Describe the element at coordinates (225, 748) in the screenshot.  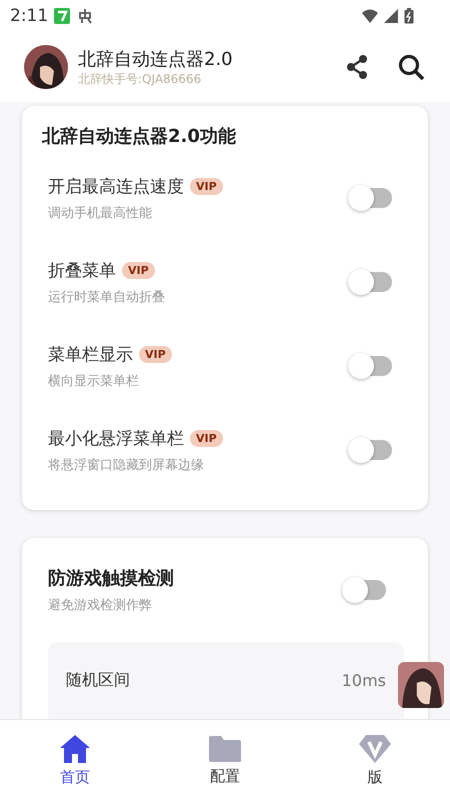
I see `folder-icon` at that location.